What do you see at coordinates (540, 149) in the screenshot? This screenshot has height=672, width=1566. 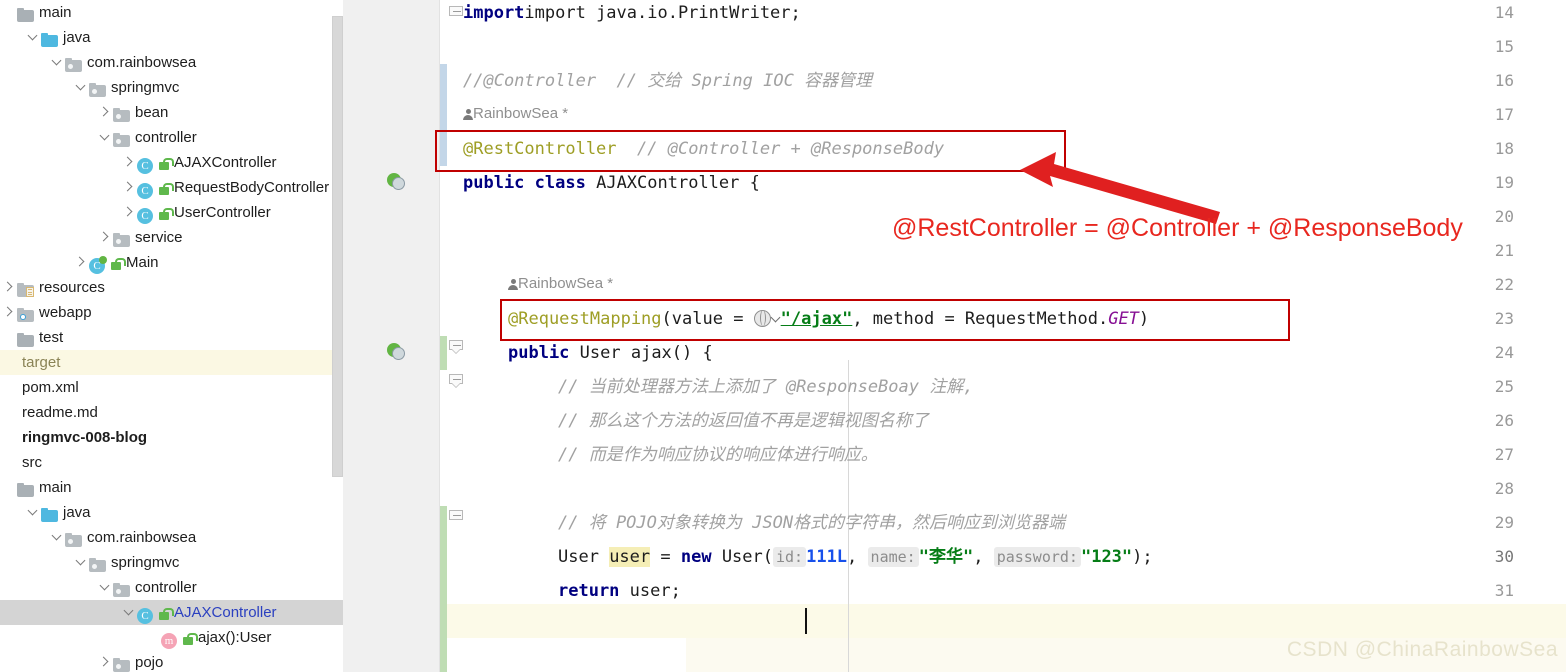 I see `rest-controller-annotation: @RestController` at bounding box center [540, 149].